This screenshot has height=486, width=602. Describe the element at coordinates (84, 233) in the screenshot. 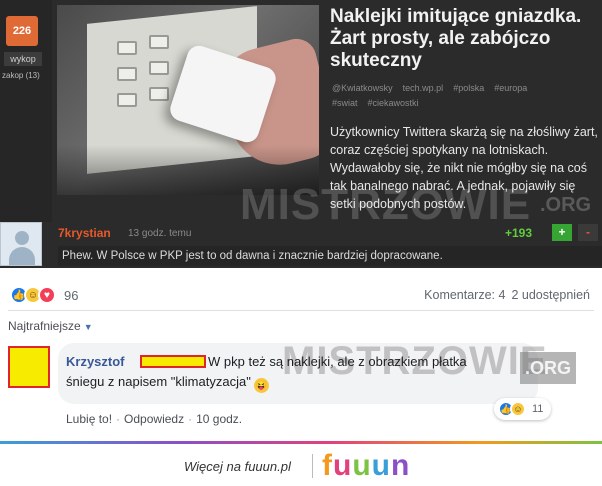

I see `comment-author: 7krystian` at that location.